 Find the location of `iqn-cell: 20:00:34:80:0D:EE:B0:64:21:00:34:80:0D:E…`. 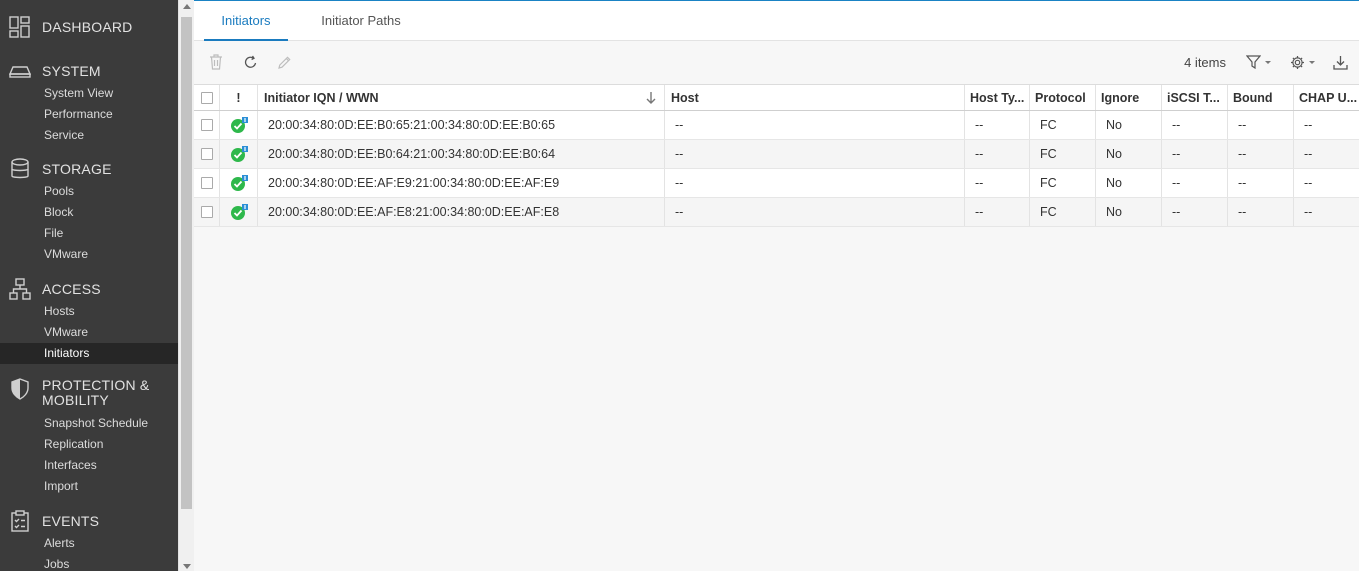

iqn-cell: 20:00:34:80:0D:EE:B0:64:21:00:34:80:0D:E… is located at coordinates (461, 154).